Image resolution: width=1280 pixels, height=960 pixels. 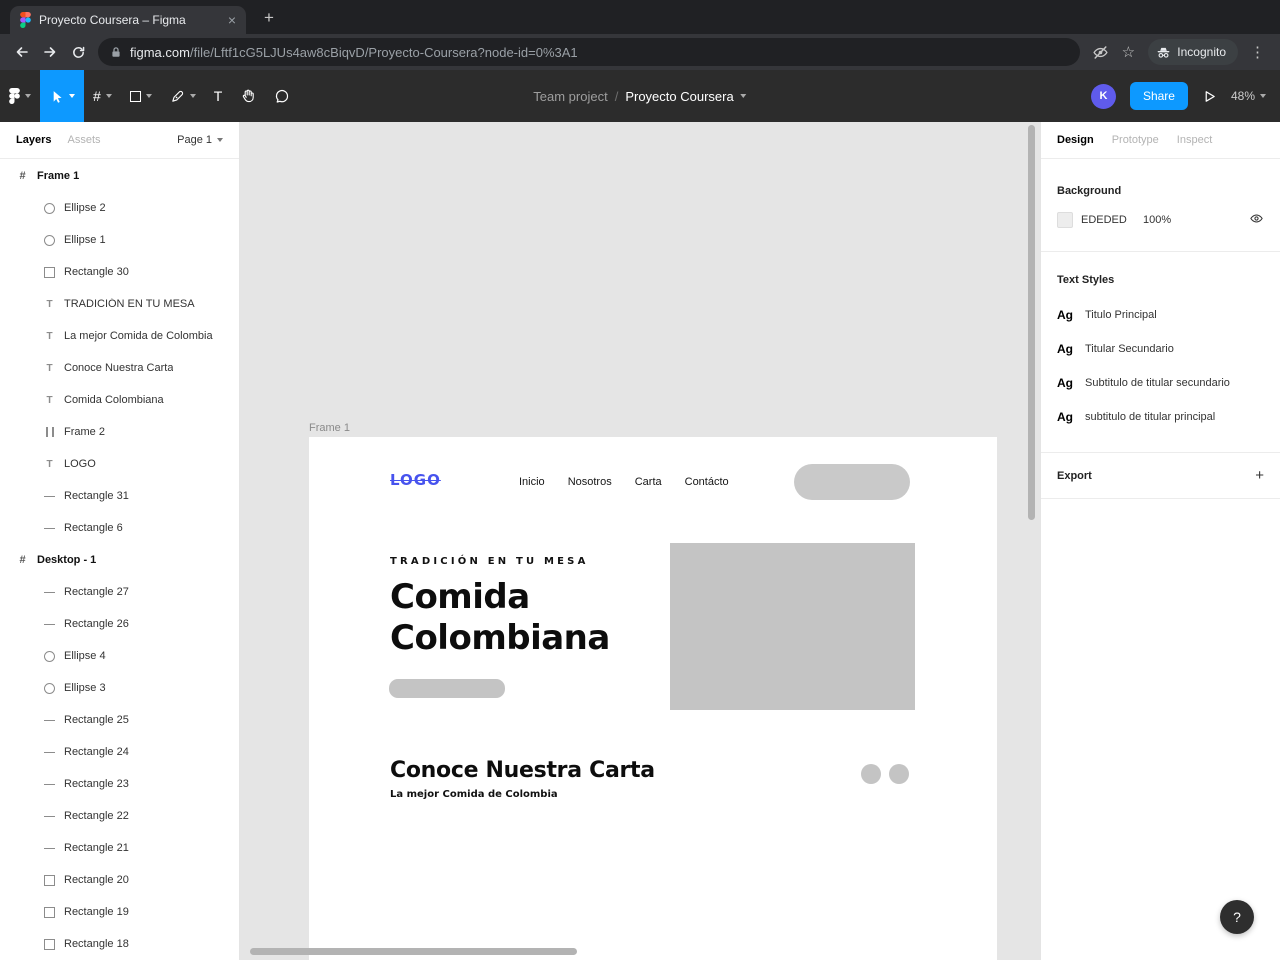 I want to click on layer-row: Ellipse 3, so click(x=119, y=688).